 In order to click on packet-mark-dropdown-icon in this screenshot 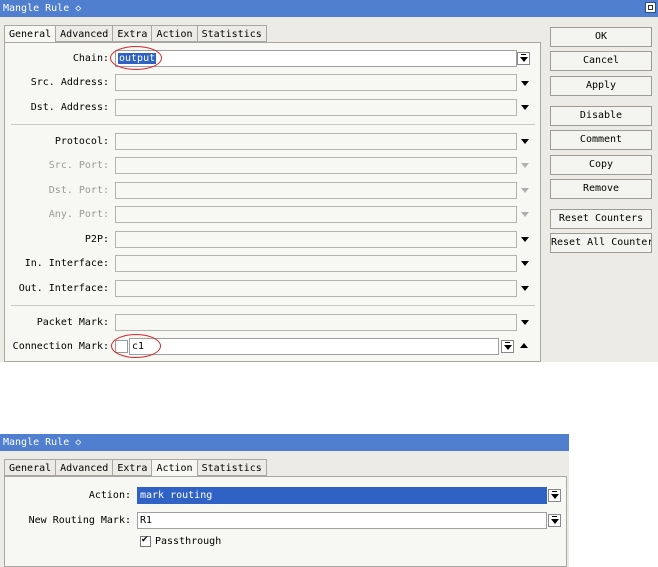, I will do `click(525, 322)`.